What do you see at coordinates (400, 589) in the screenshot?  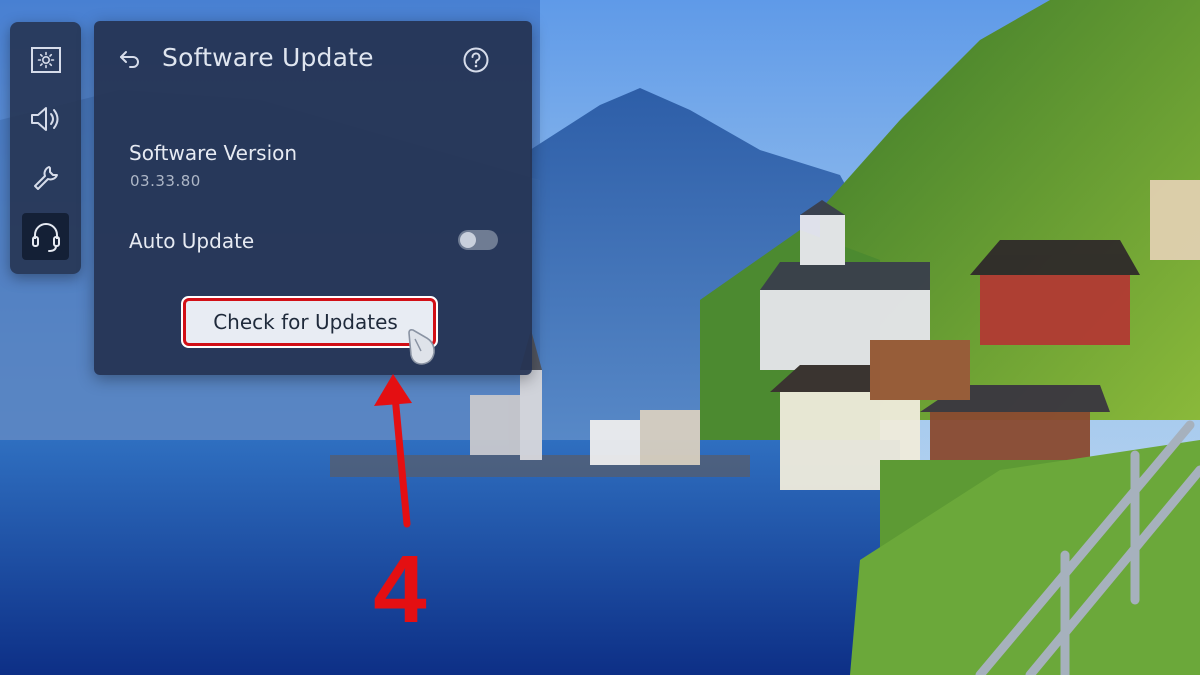 I see `step-number: 4` at bounding box center [400, 589].